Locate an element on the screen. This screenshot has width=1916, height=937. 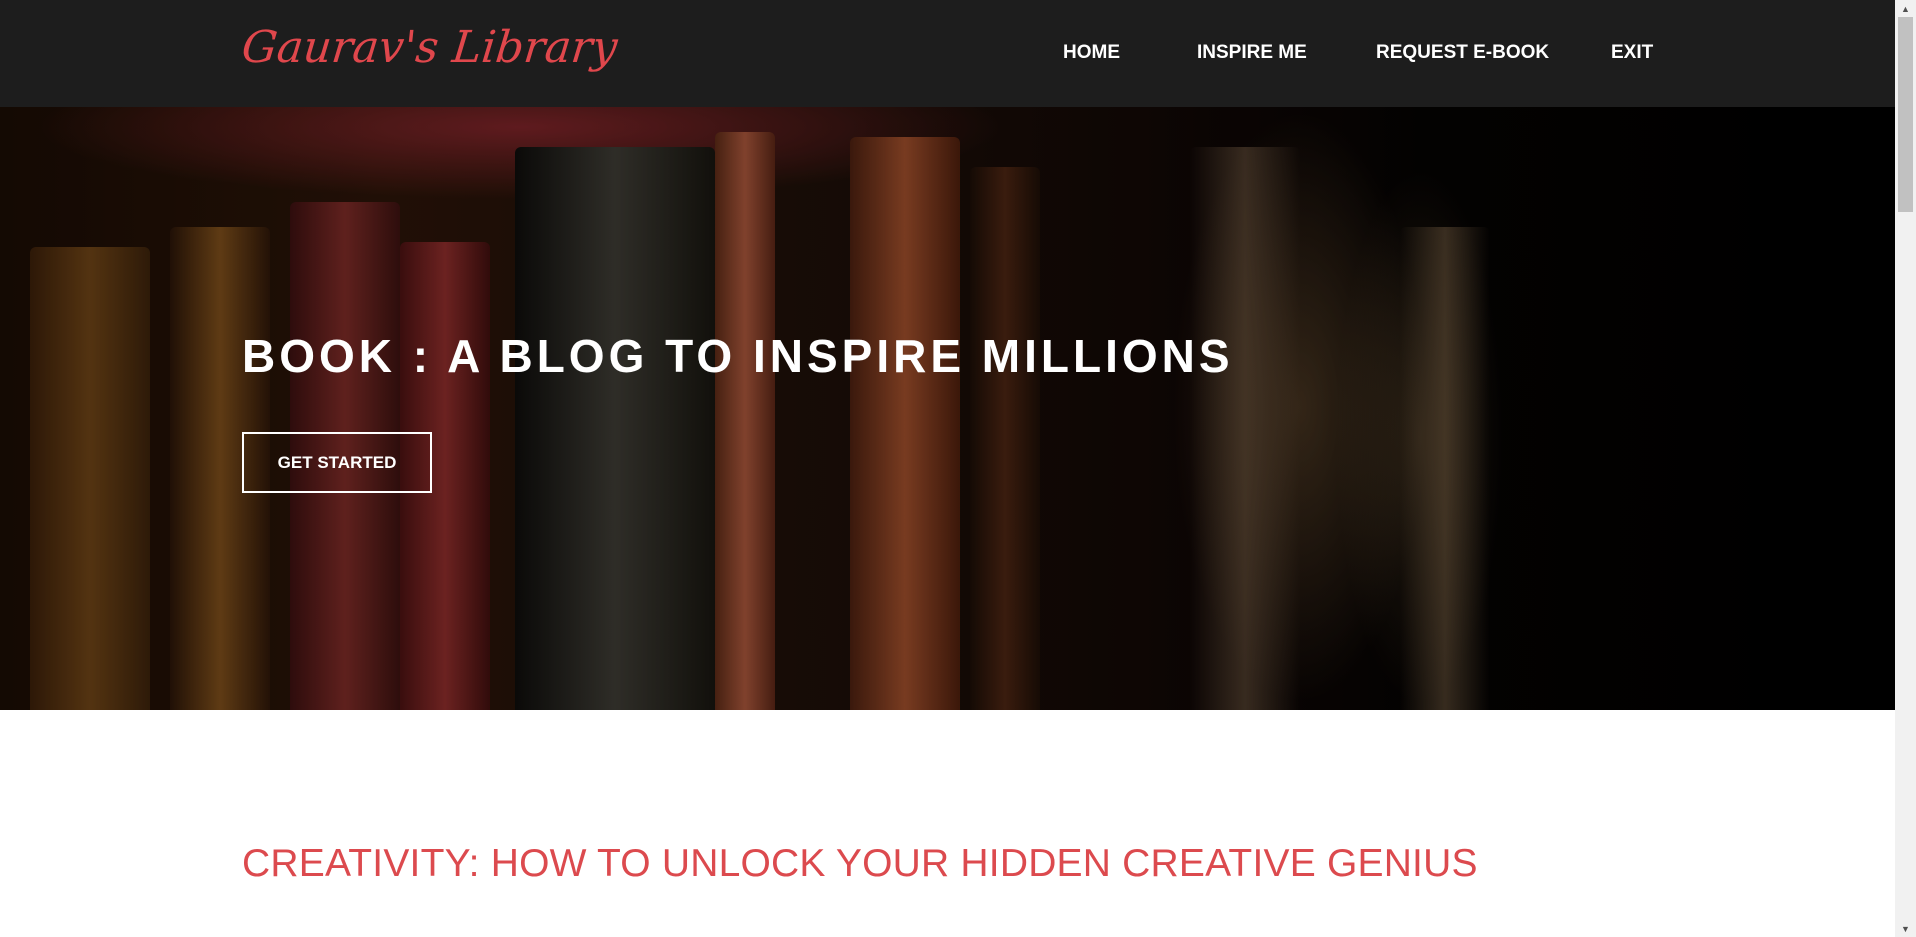
scroll-down-arrow-icon: ▼ is located at coordinates (1905, 928).